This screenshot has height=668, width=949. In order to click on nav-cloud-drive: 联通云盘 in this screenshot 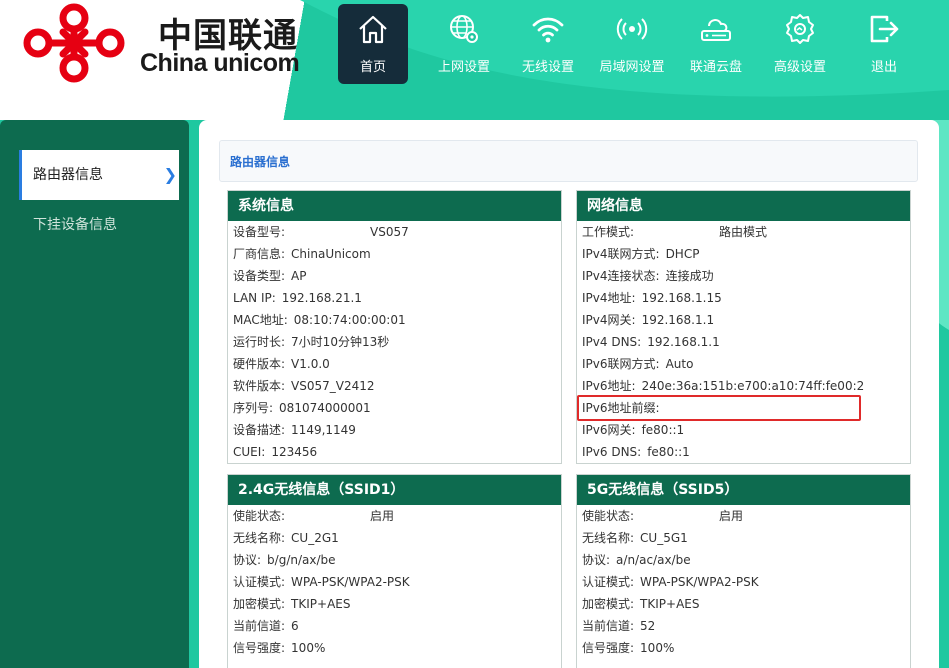, I will do `click(716, 44)`.